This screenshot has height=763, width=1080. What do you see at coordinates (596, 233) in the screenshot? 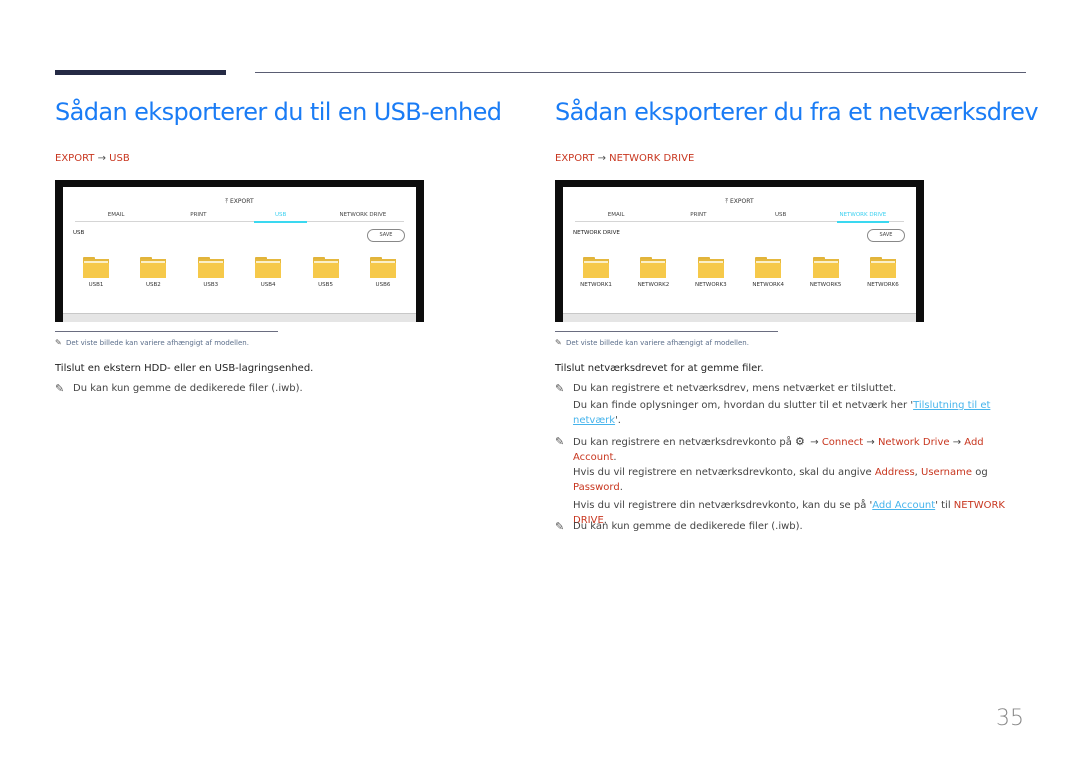
I see `location-label: NETWORK DRIVE` at bounding box center [596, 233].